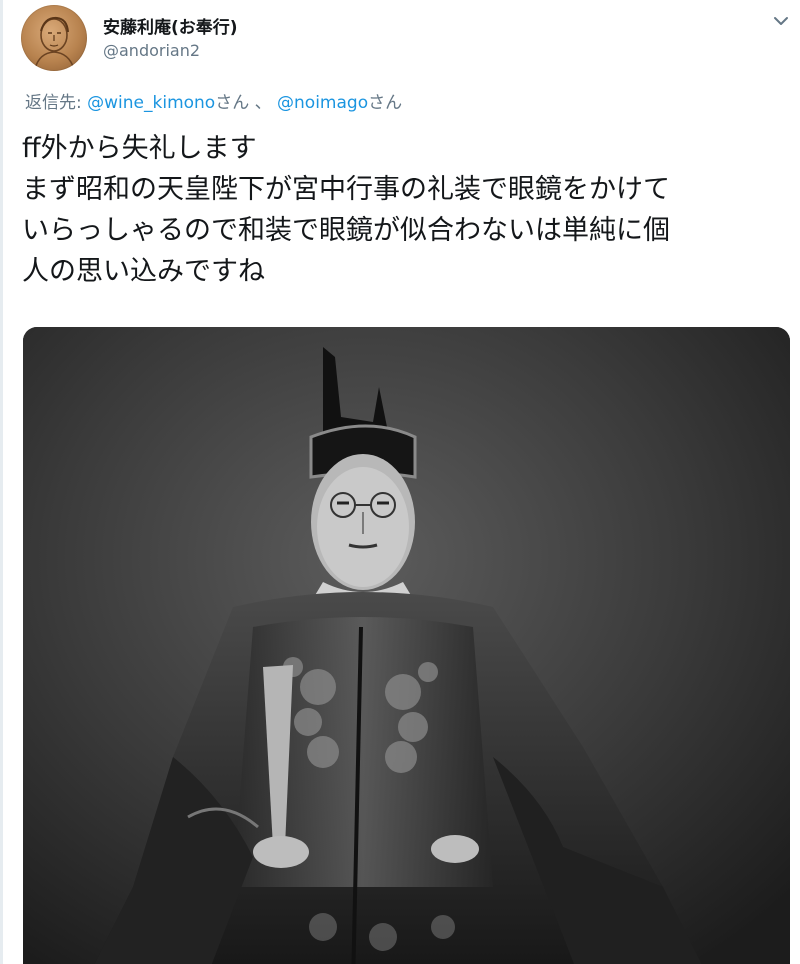 This screenshot has width=800, height=964. Describe the element at coordinates (143, 271) in the screenshot. I see `tweet-text-line: 人の思い込みですね` at that location.